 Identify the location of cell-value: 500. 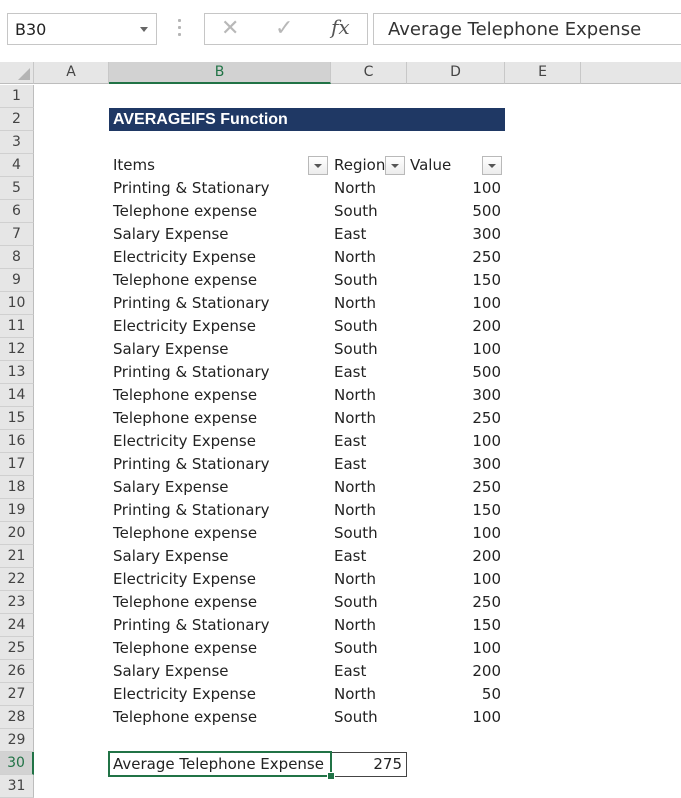
(455, 372).